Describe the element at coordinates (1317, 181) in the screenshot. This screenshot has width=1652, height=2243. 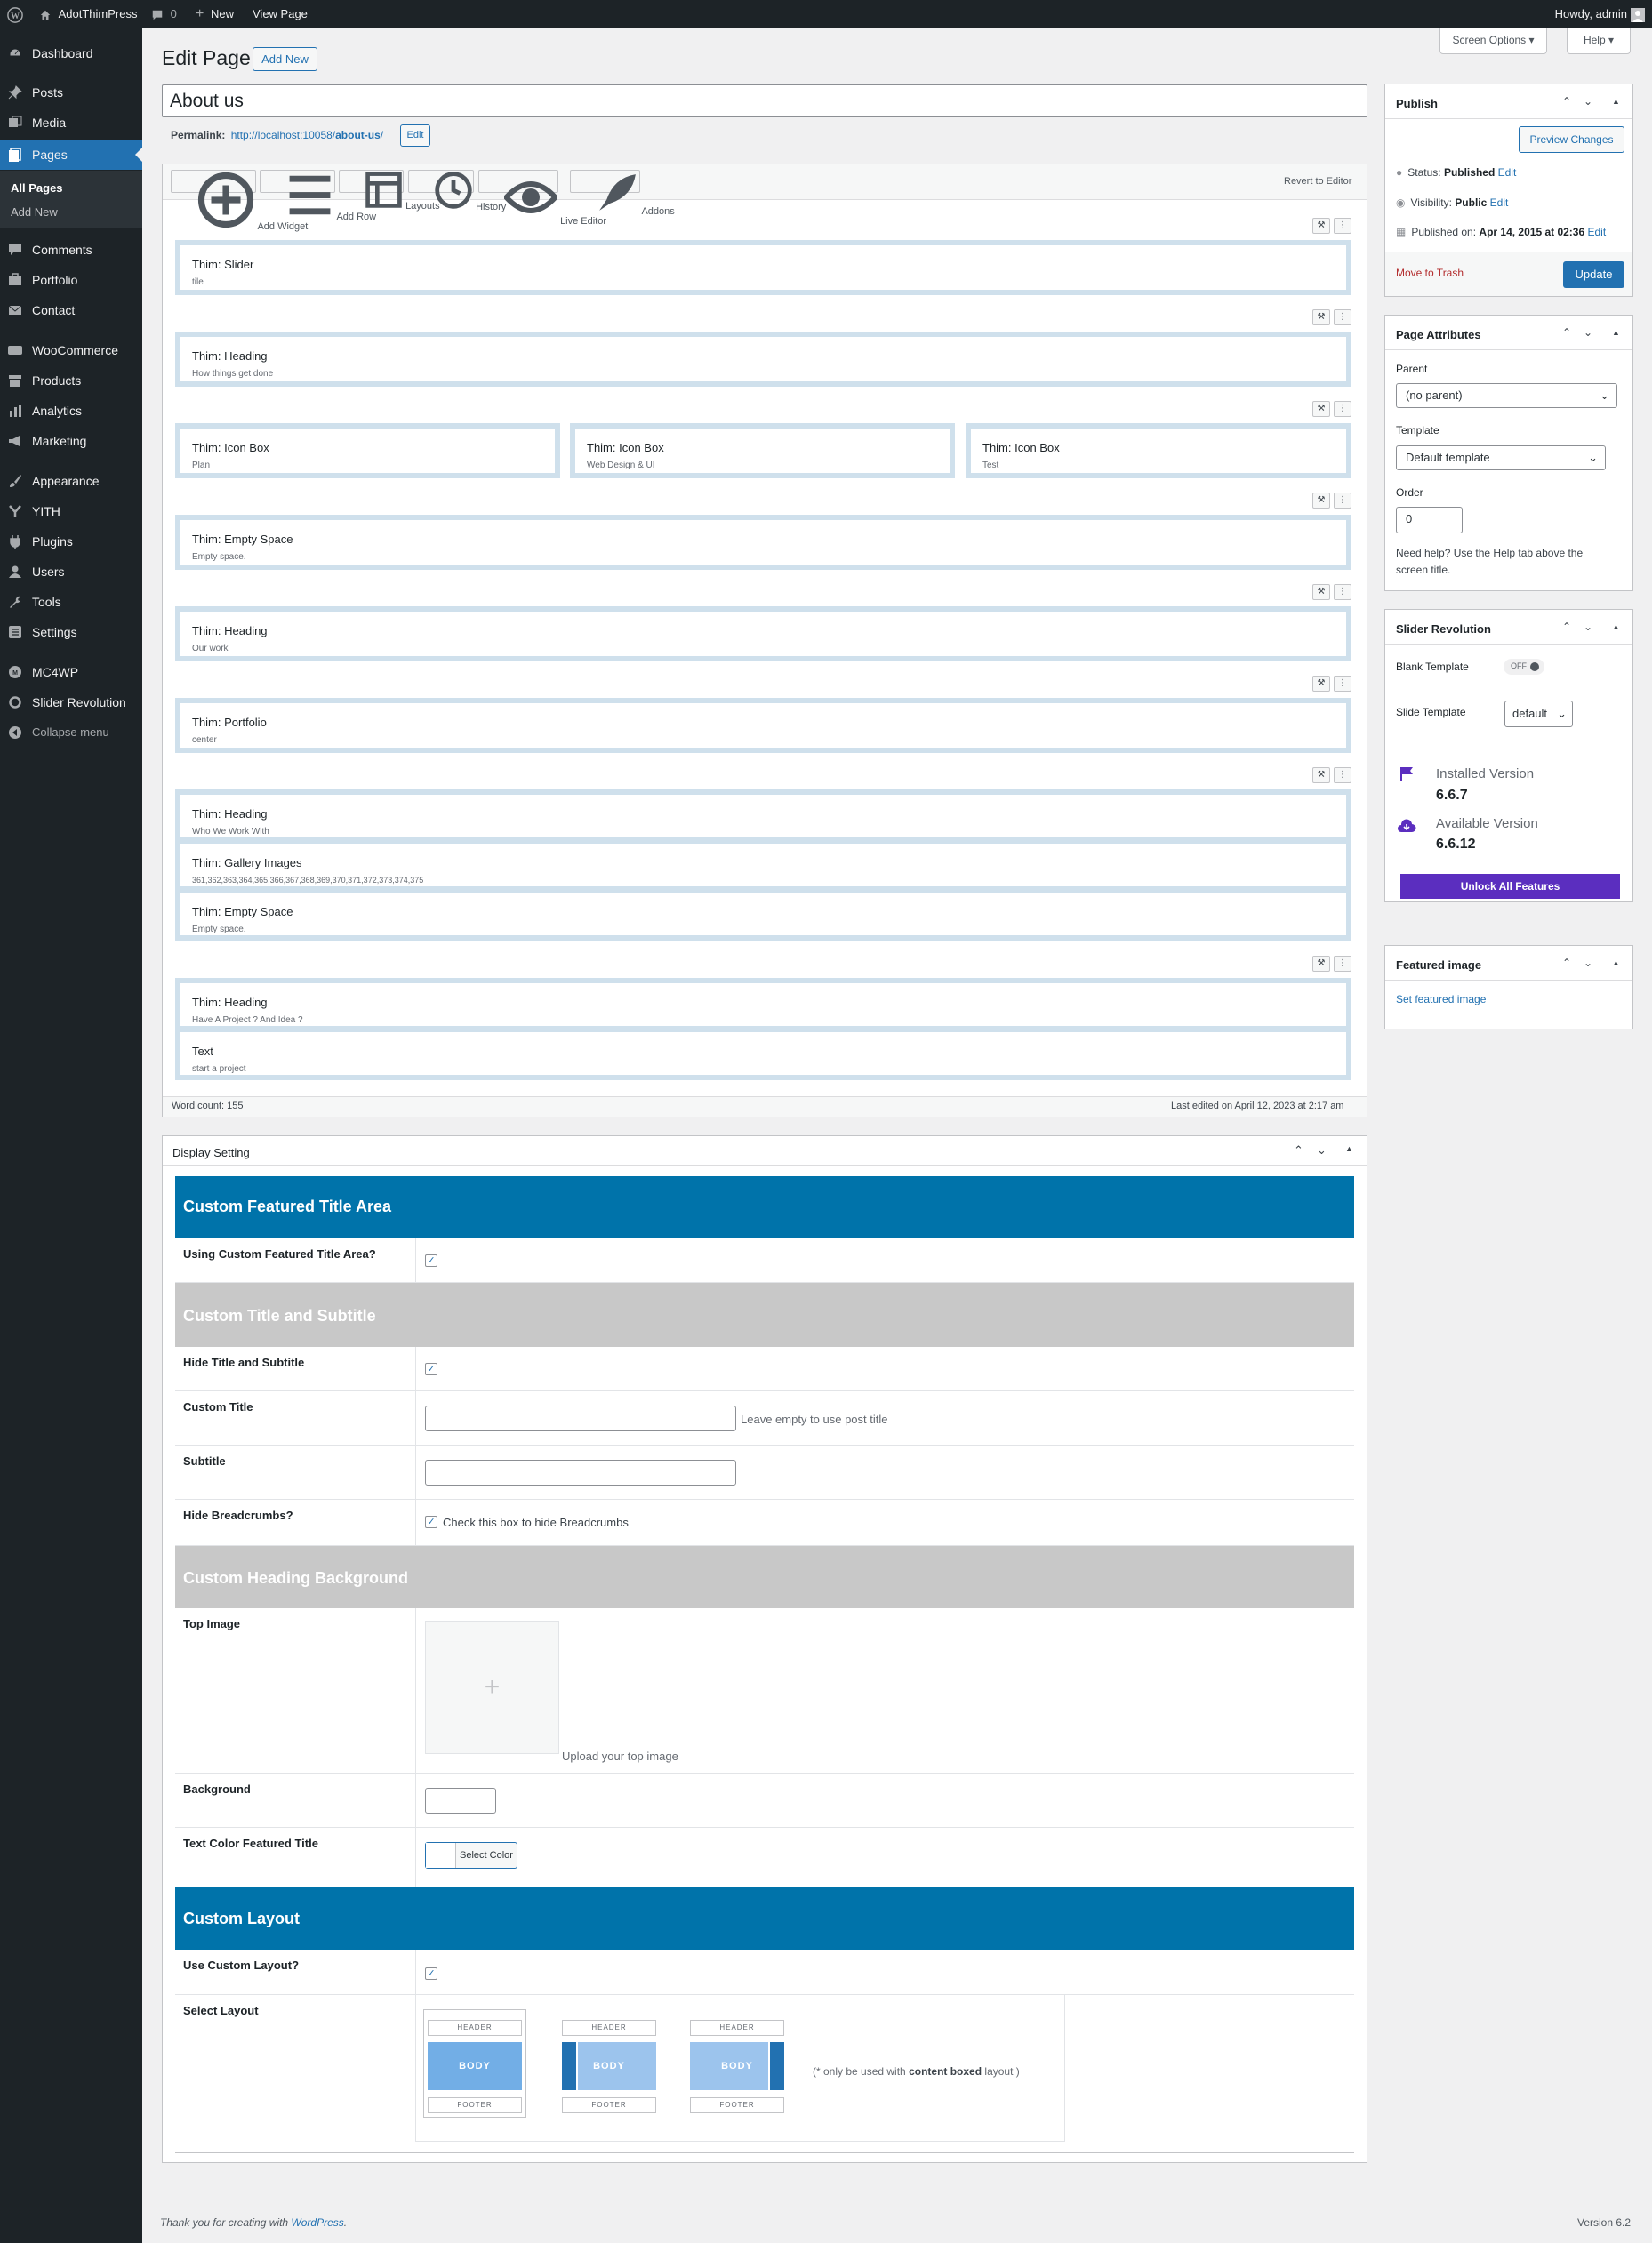
I see `revert-to-editor-link: Revert to Editor` at that location.